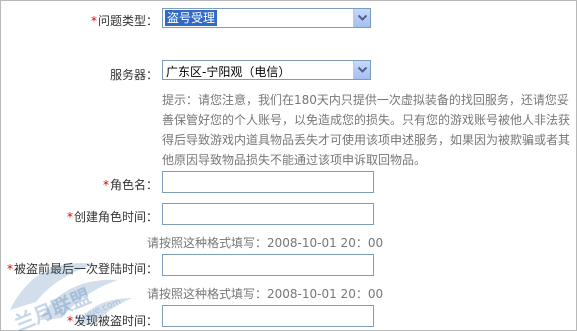  What do you see at coordinates (265, 243) in the screenshot?
I see `create-time-hint: 请按照这种格式填写：2008-10-01 20：00` at bounding box center [265, 243].